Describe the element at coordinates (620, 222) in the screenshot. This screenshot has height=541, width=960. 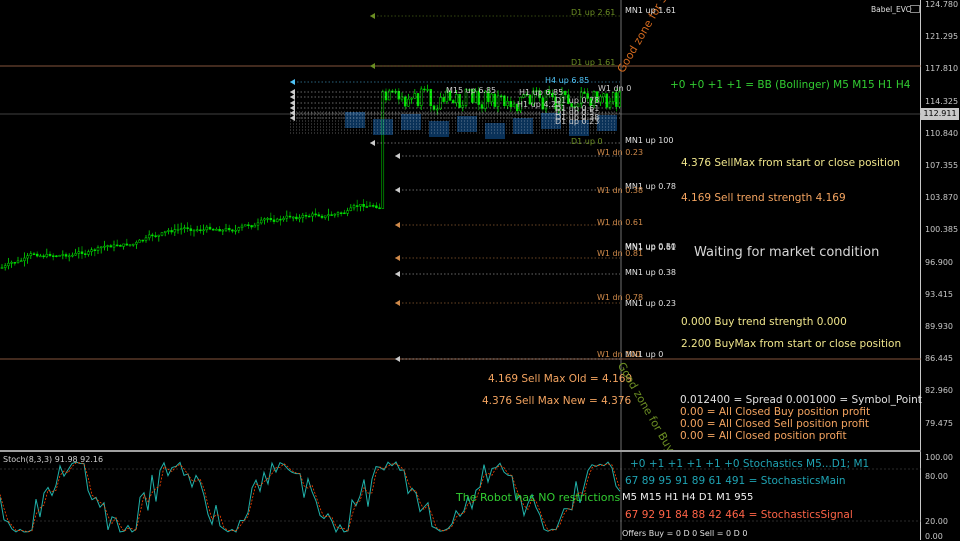
I see `level-label: W1 dn 0.61` at that location.